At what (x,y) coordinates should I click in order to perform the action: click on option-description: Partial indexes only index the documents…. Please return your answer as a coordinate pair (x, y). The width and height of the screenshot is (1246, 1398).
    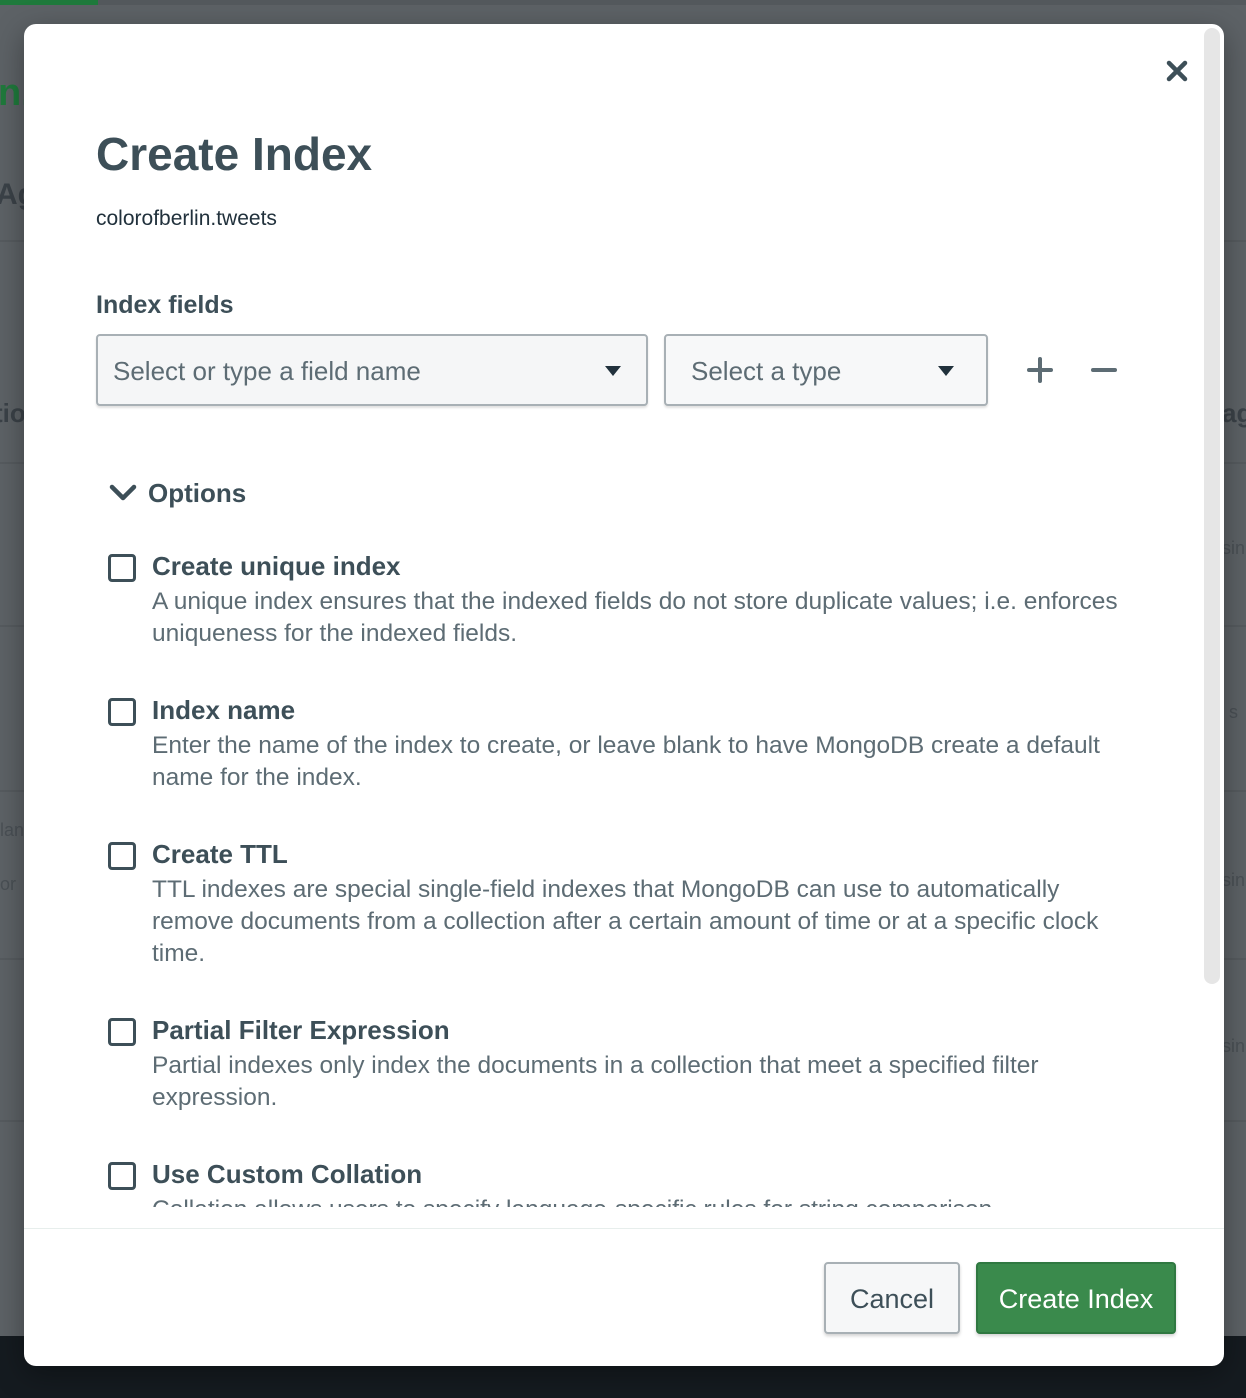
    Looking at the image, I should click on (595, 1081).